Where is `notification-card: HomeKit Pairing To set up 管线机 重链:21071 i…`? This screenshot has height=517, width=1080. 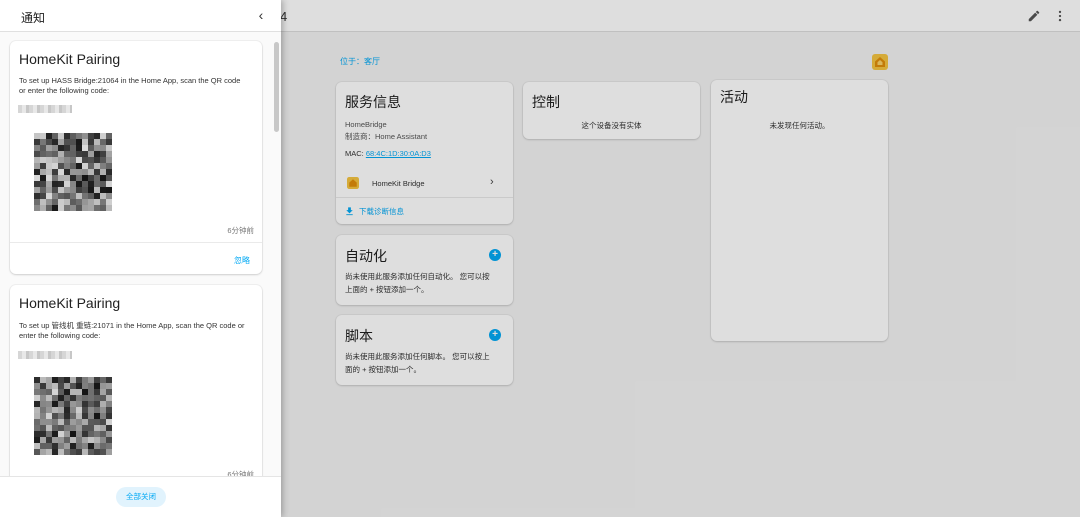
notification-card: HomeKit Pairing To set up 管线机 重链:21071 i… is located at coordinates (136, 385).